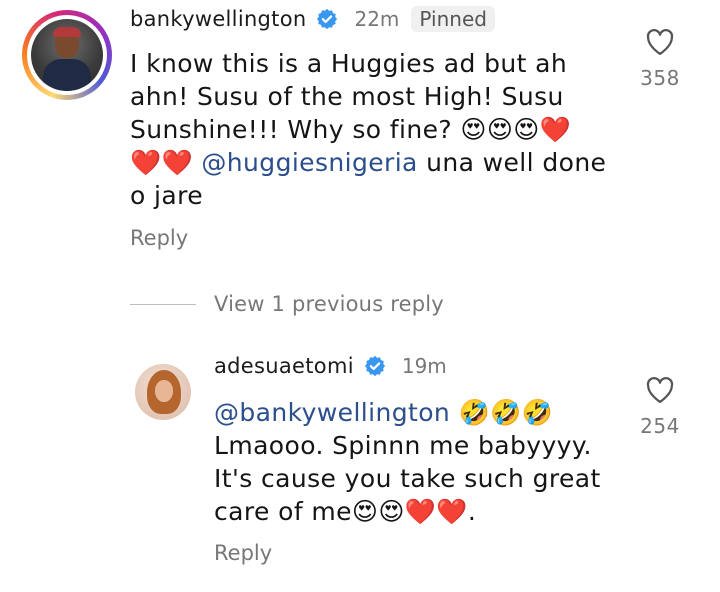 The image size is (720, 592). I want to click on mention-link: @huggiesnigeria, so click(309, 162).